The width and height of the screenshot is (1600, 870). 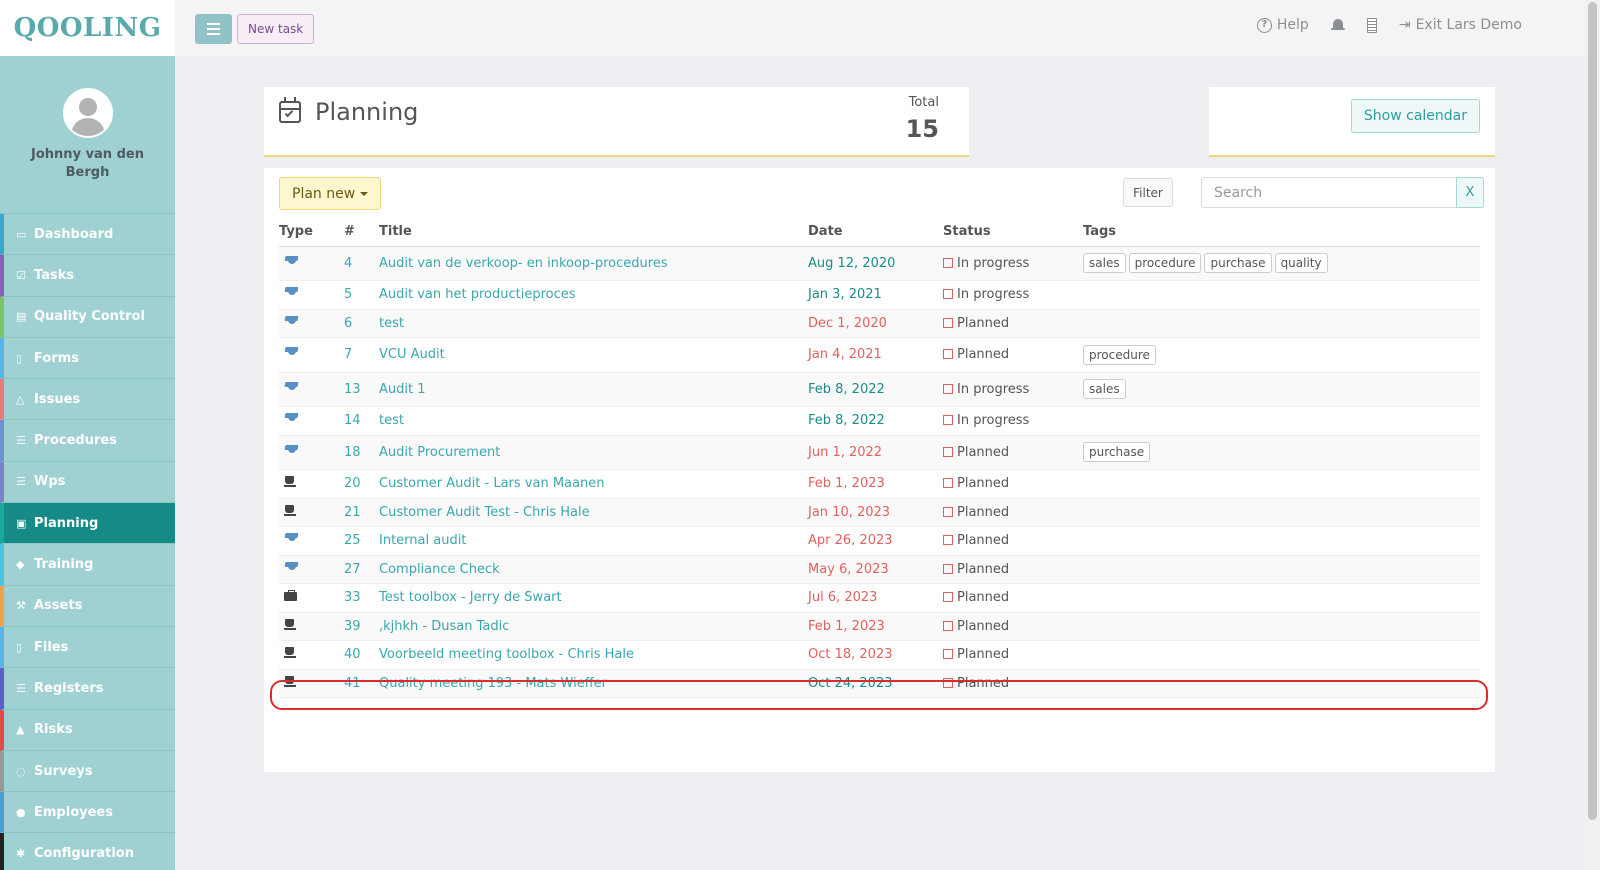 I want to click on task-title-link: Test toolbox - Jerry de Swart, so click(x=470, y=597).